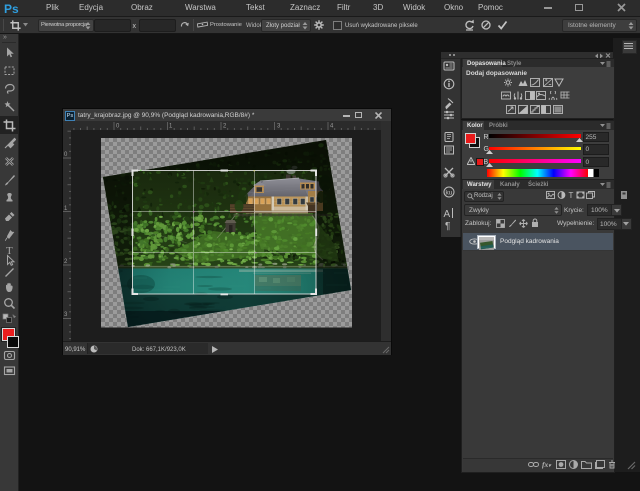 The width and height of the screenshot is (640, 491). I want to click on svg-text: A, so click(447, 214).